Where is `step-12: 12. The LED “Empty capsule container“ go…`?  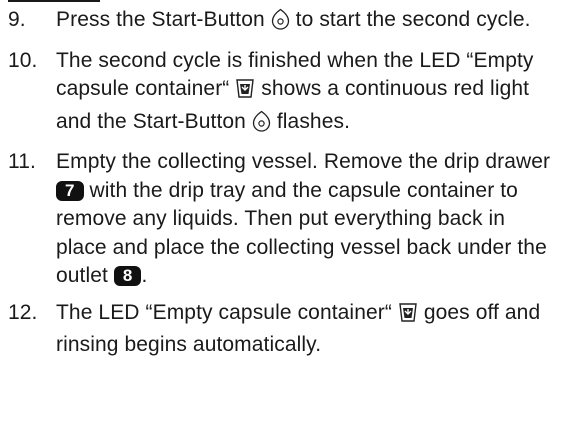
step-12: 12. The LED “Empty capsule container“ go… is located at coordinates (284, 329).